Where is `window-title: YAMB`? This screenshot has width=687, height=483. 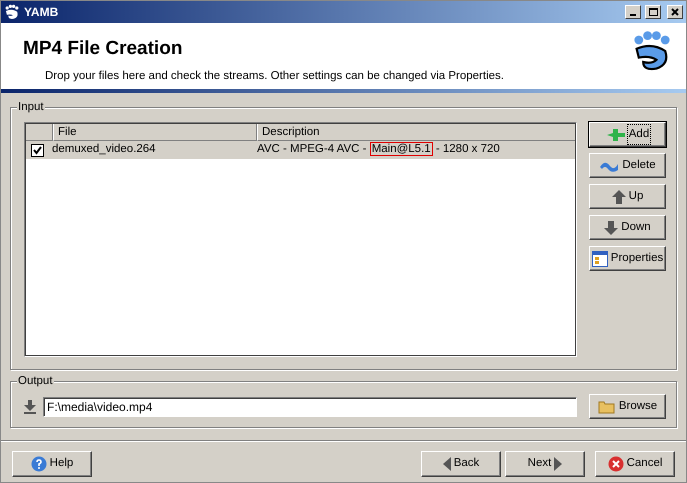
window-title: YAMB is located at coordinates (41, 12).